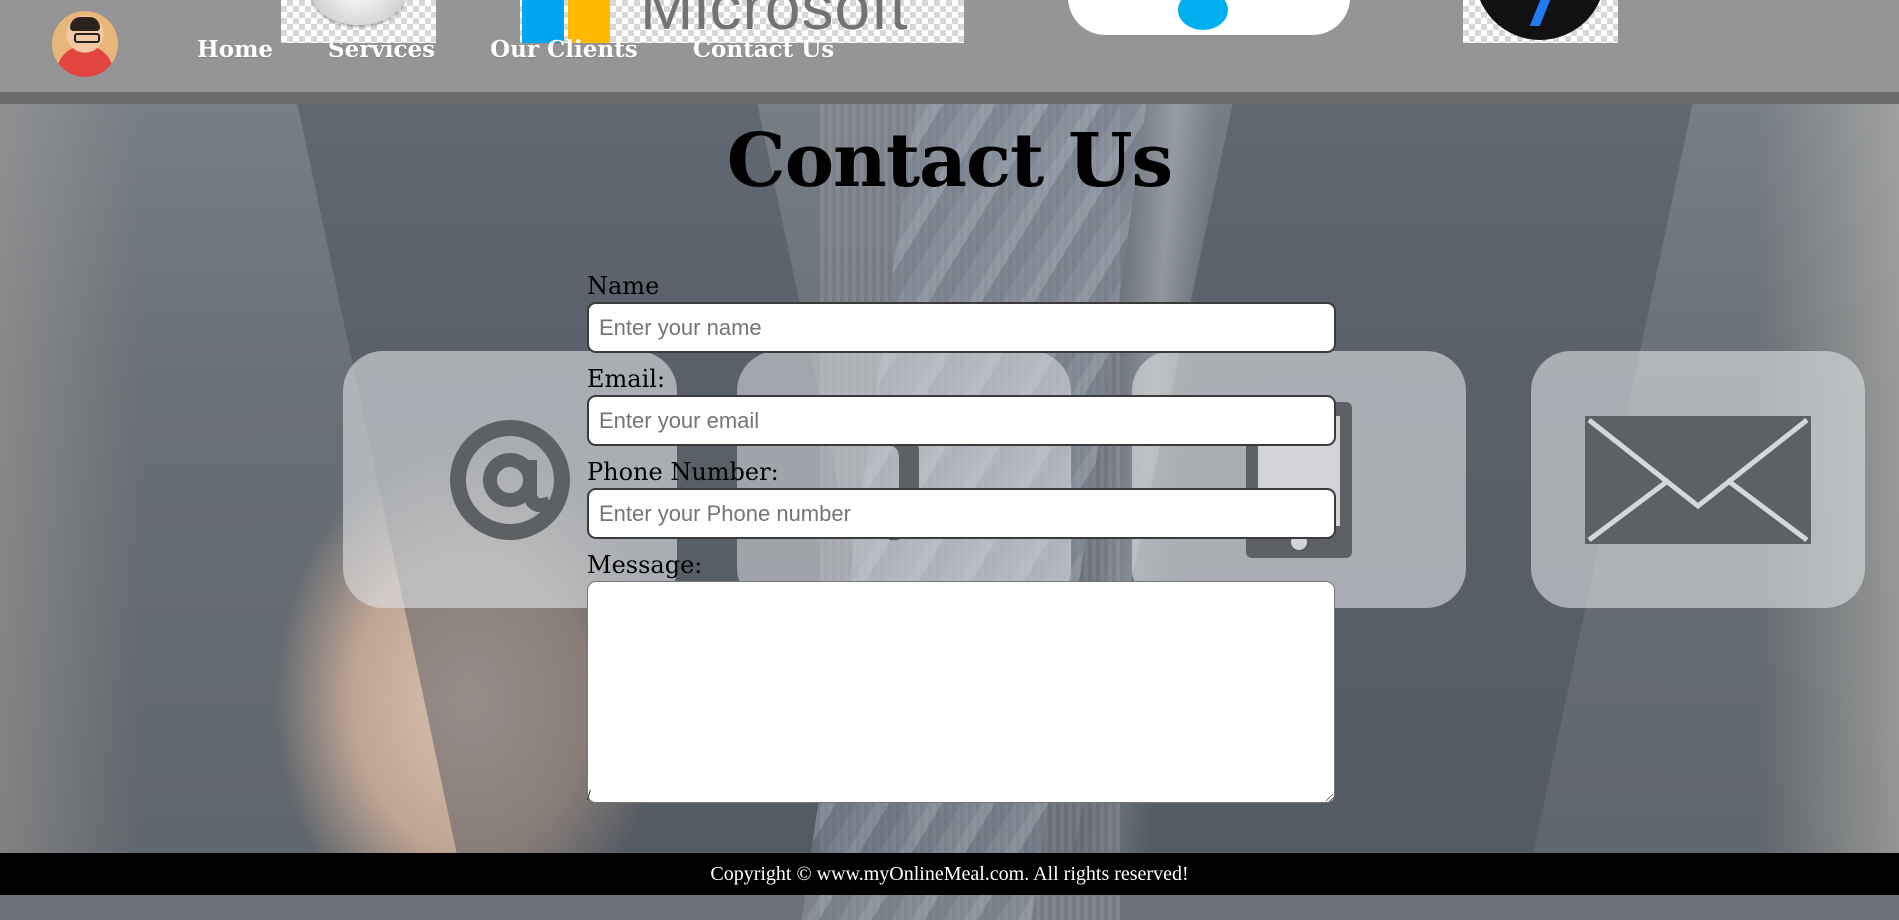 The height and width of the screenshot is (920, 1899). What do you see at coordinates (1540, 21) in the screenshot?
I see `app-logo` at bounding box center [1540, 21].